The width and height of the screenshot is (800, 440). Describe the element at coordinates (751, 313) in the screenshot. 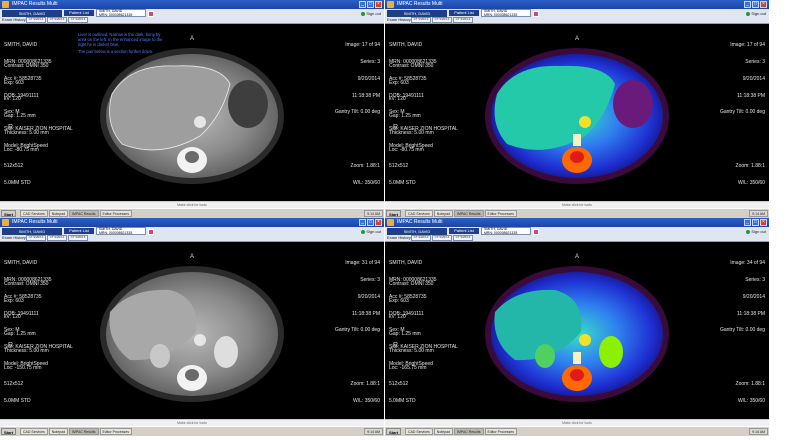

I see `overlay-time: 11:18:38 PM` at that location.